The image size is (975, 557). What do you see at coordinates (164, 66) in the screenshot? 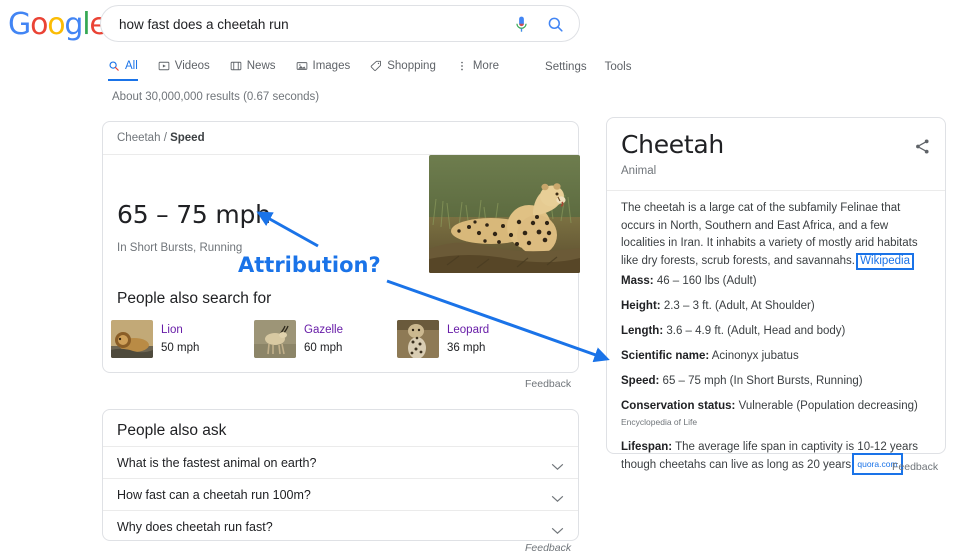
I see `video-icon` at bounding box center [164, 66].